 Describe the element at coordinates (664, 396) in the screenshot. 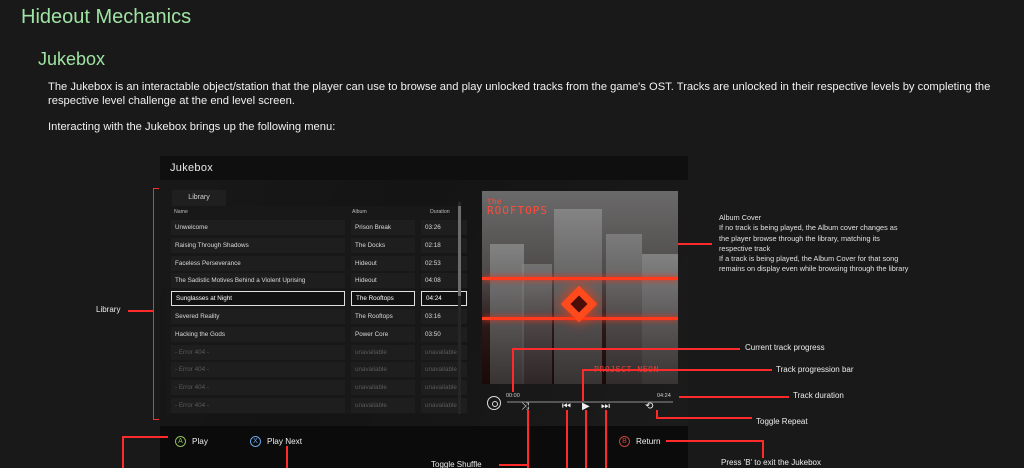

I see `track-duration: 04:24` at that location.